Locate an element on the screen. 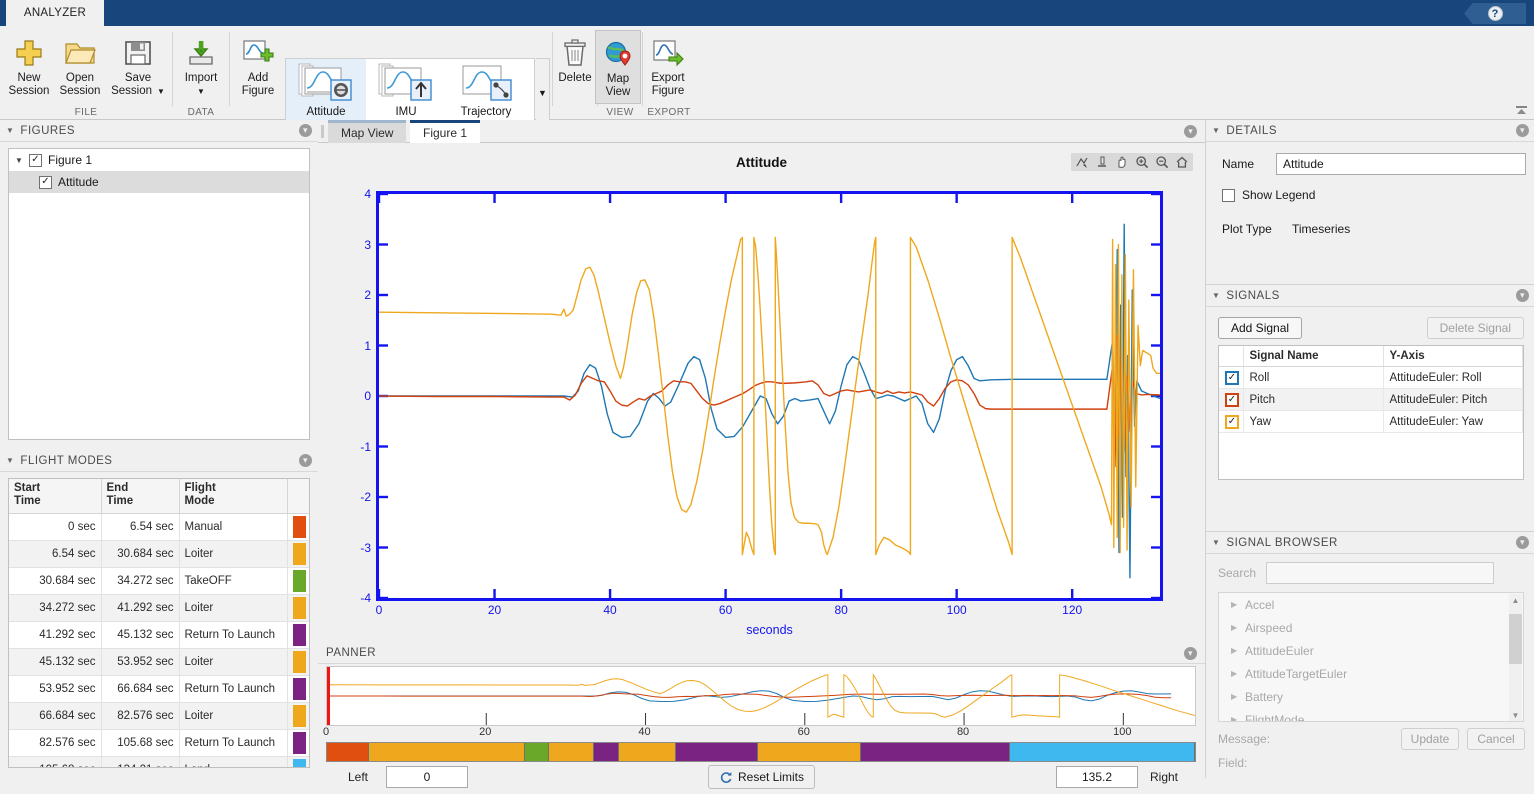 Image resolution: width=1534 pixels, height=794 pixels. left-limit-input: 0 is located at coordinates (427, 777).